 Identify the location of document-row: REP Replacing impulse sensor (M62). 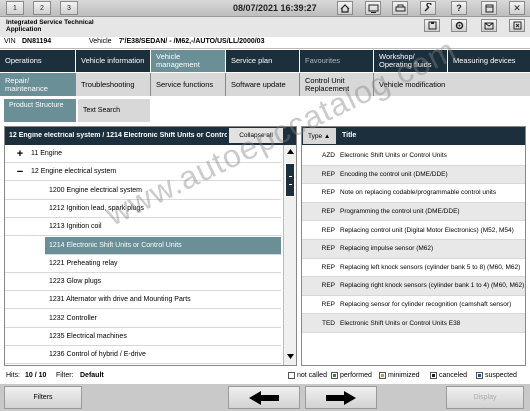
(413, 249).